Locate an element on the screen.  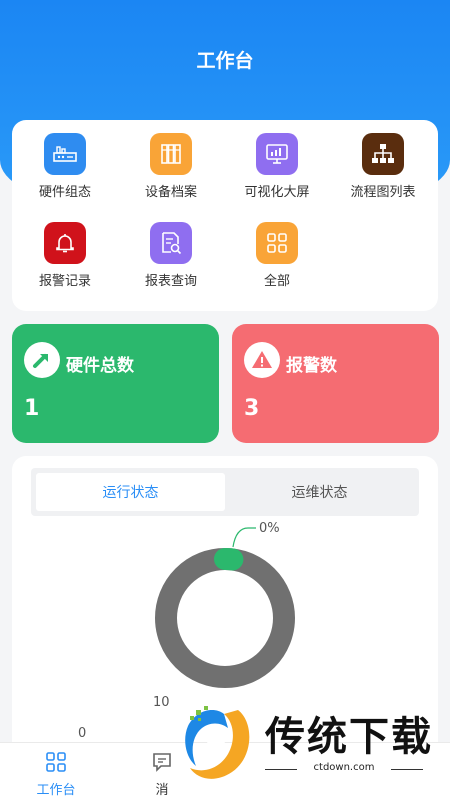
menu-item-all: 全部 is located at coordinates (277, 257).